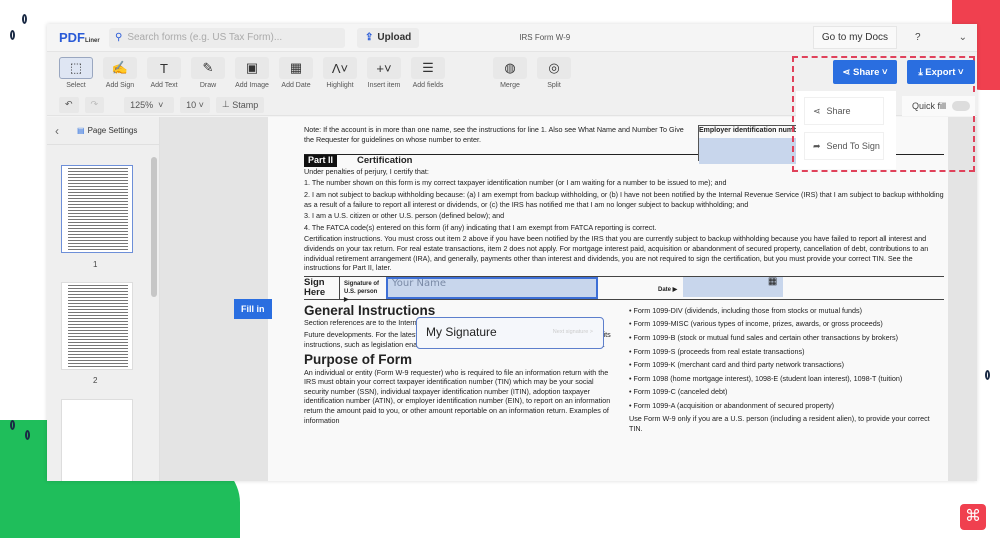 Image resolution: width=1000 pixels, height=538 pixels. What do you see at coordinates (208, 85) in the screenshot?
I see `tool-label: Draw` at bounding box center [208, 85].